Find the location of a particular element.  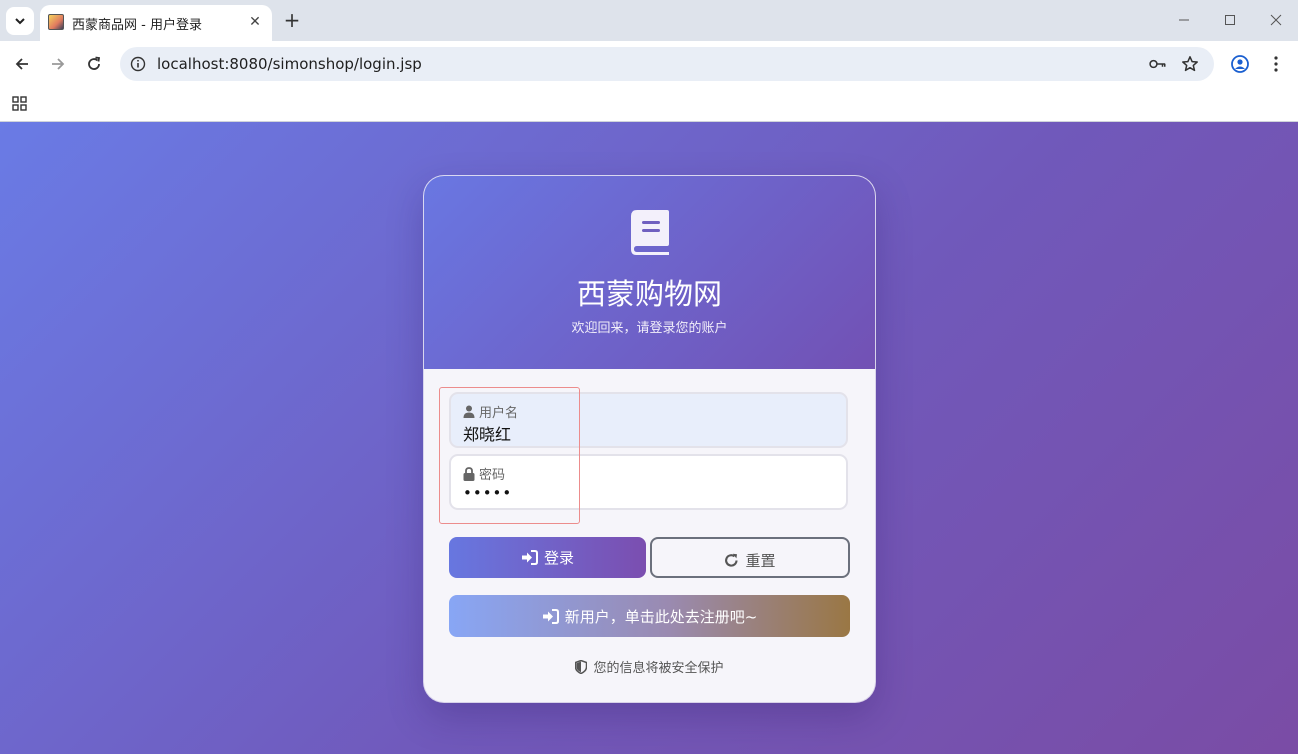

maximize-icon is located at coordinates (1230, 20).